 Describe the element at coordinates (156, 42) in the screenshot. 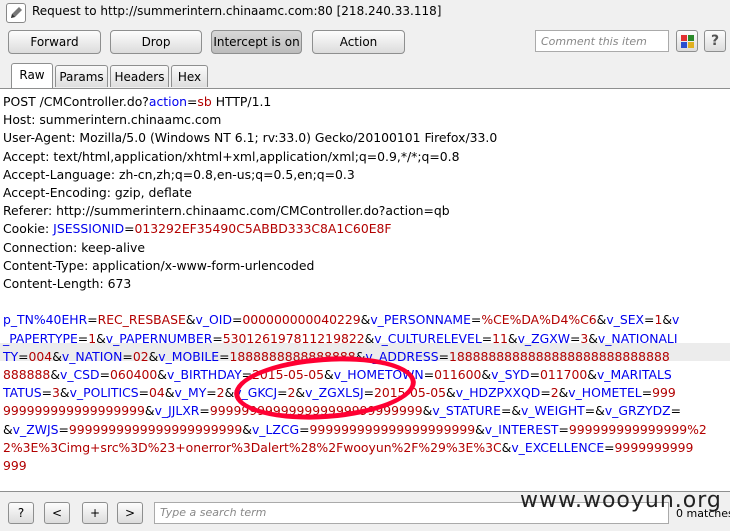

I see `drop-button: Drop` at that location.